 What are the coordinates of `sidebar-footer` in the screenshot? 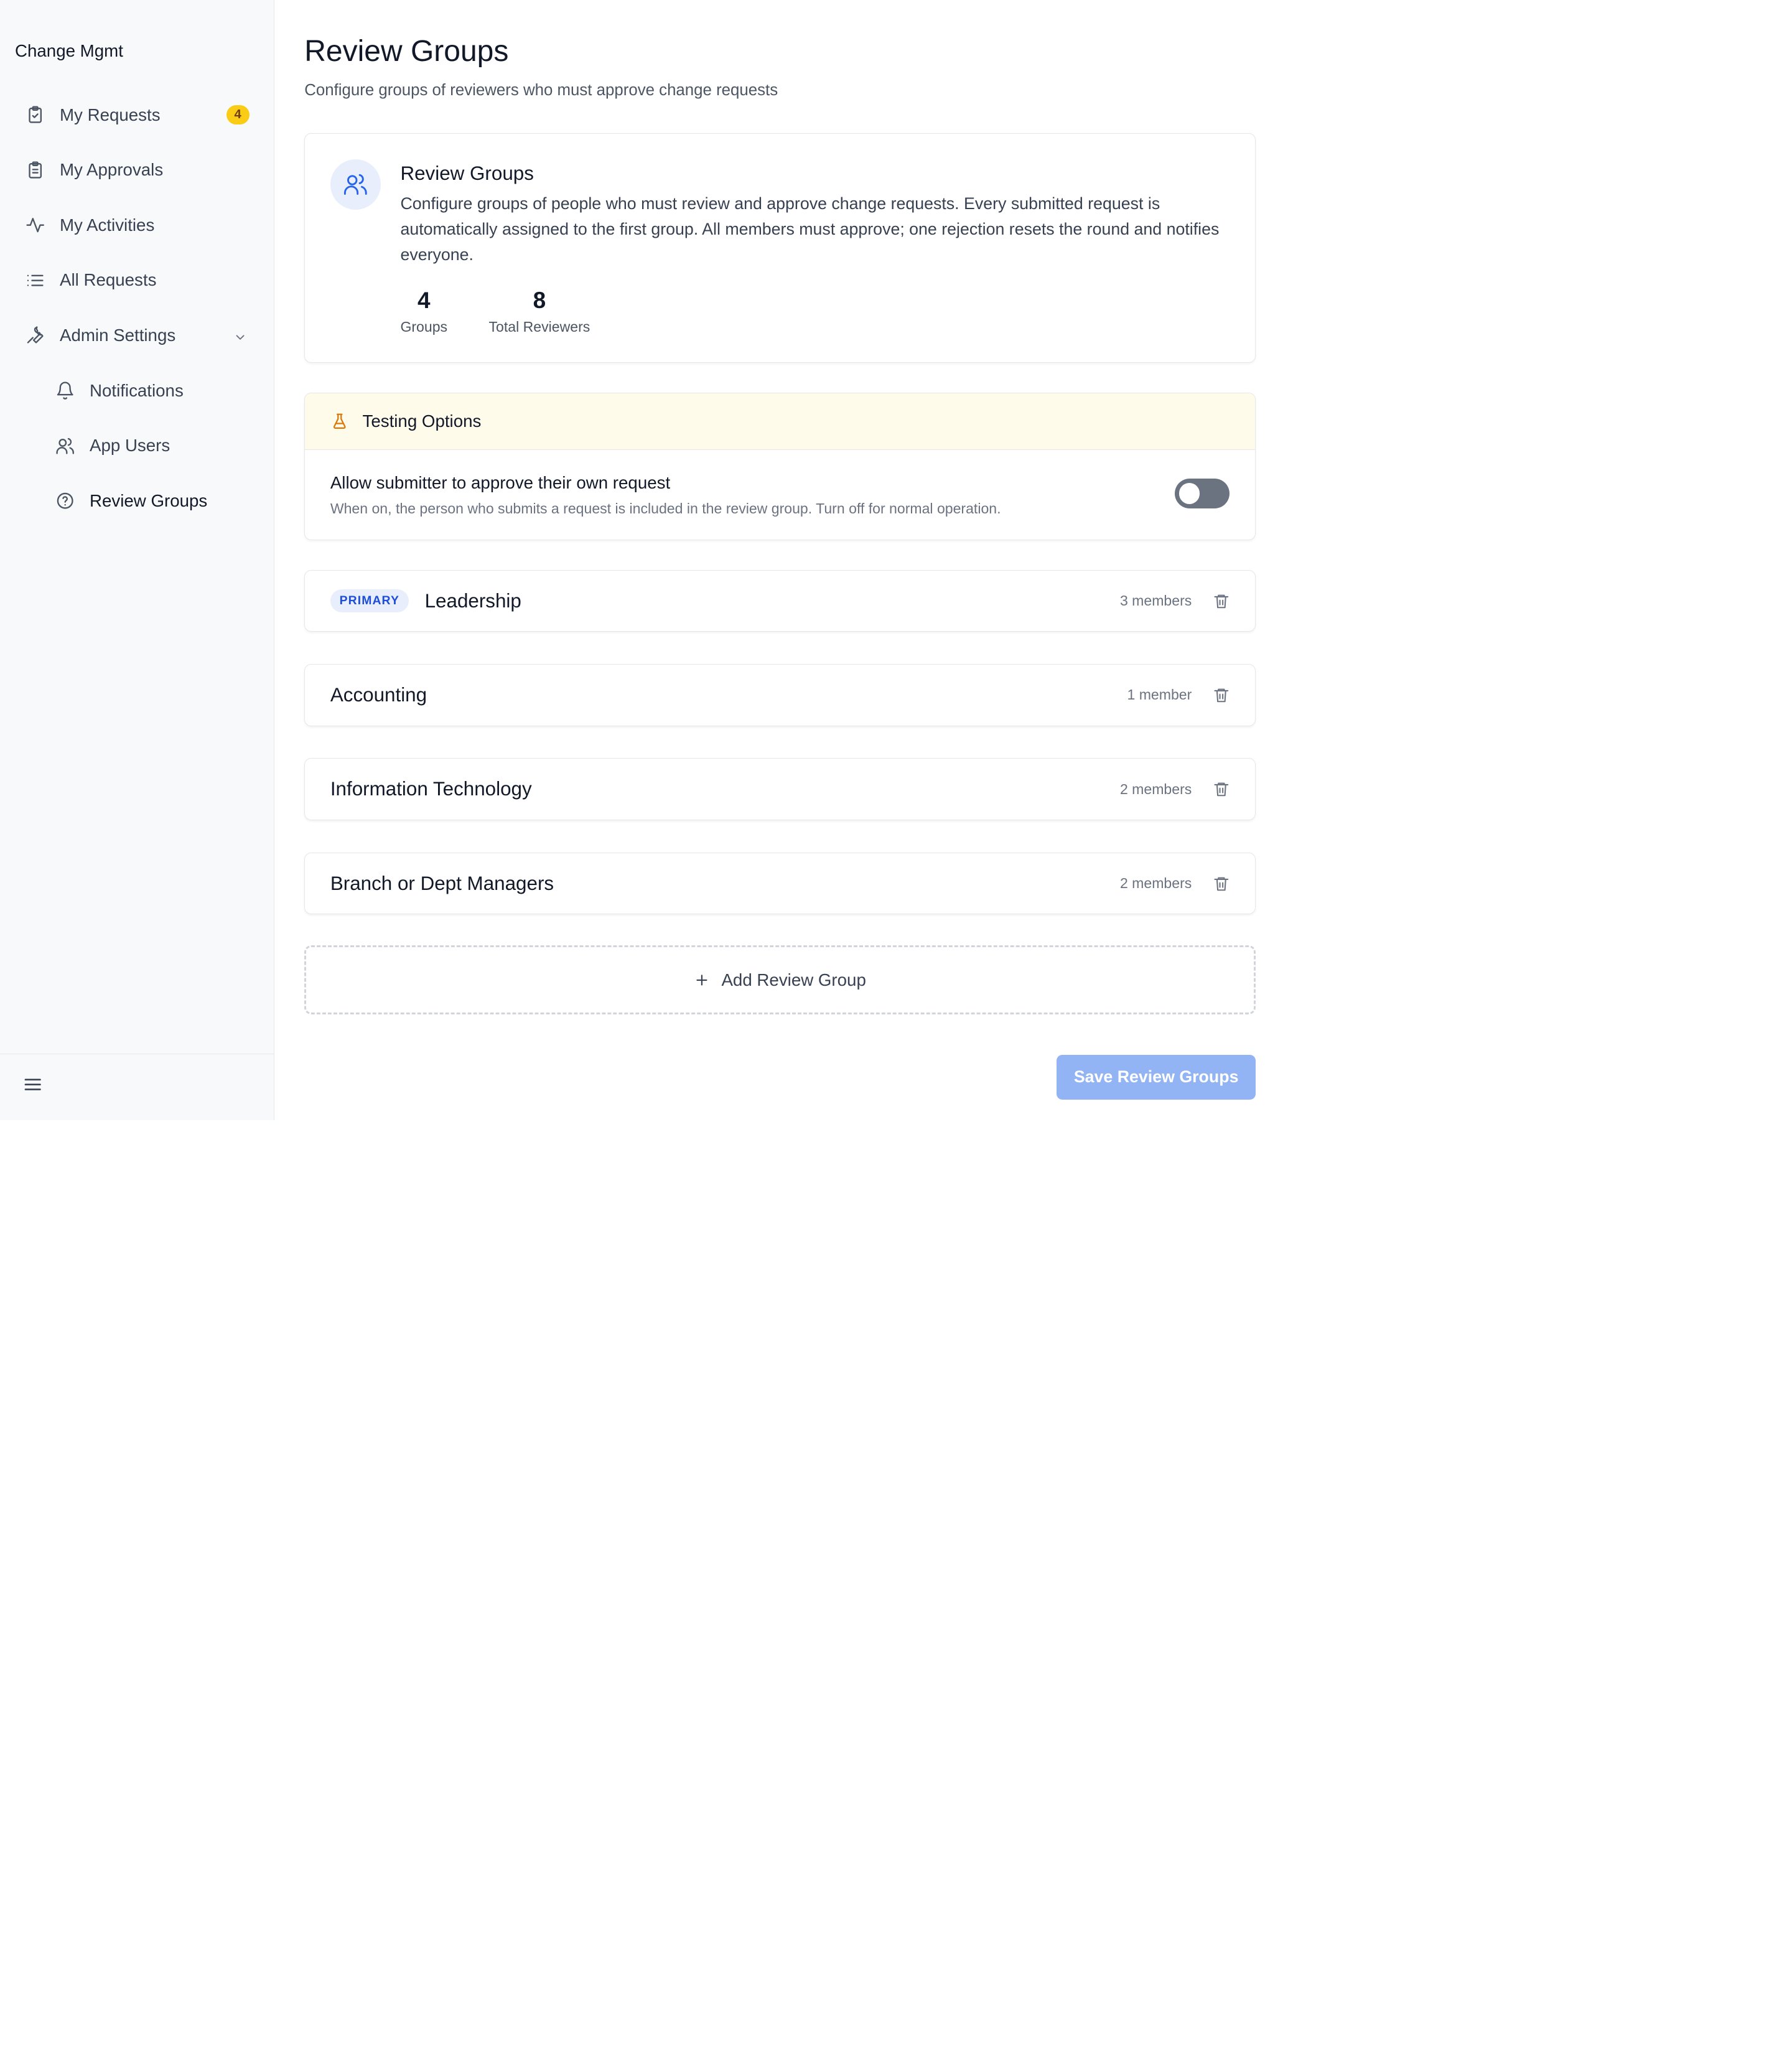 It's located at (137, 1086).